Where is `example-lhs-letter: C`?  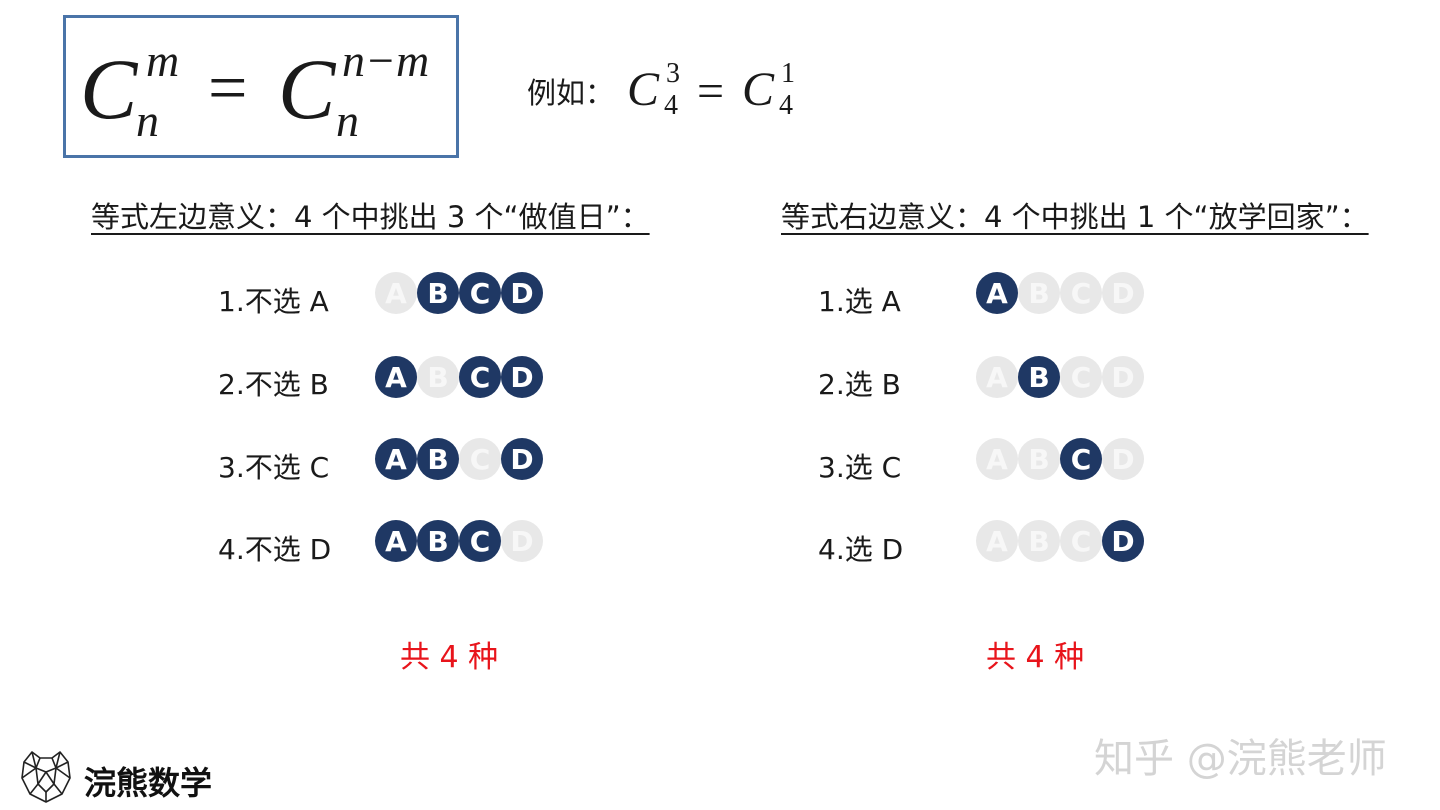
example-lhs-letter: C is located at coordinates (643, 89).